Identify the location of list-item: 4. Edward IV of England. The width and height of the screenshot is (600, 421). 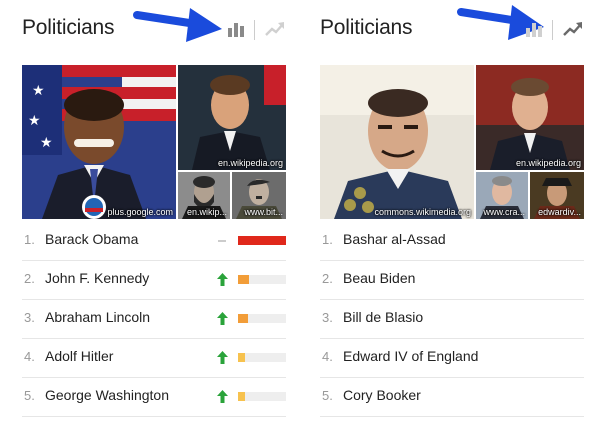
(452, 358).